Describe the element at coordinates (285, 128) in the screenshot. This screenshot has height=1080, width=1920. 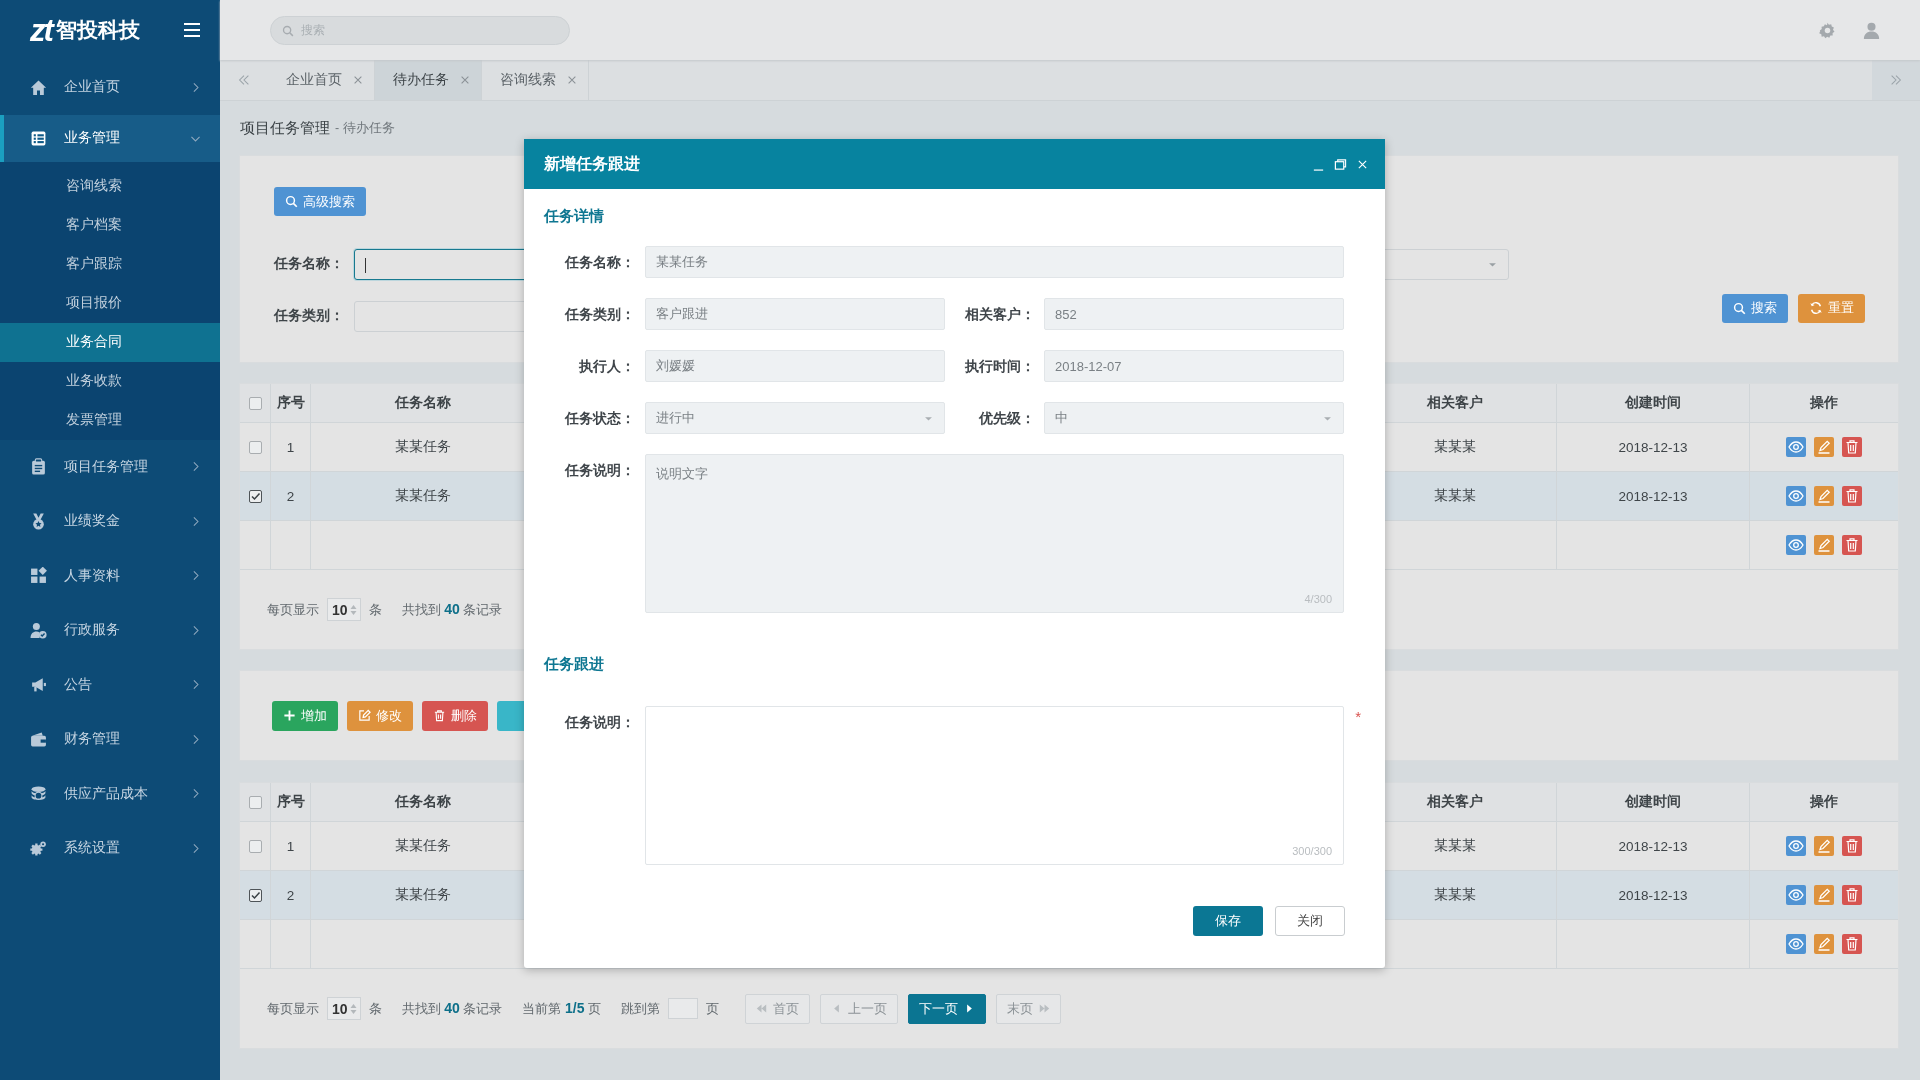
I see `breadcrumb-section: 项目任务管理` at that location.